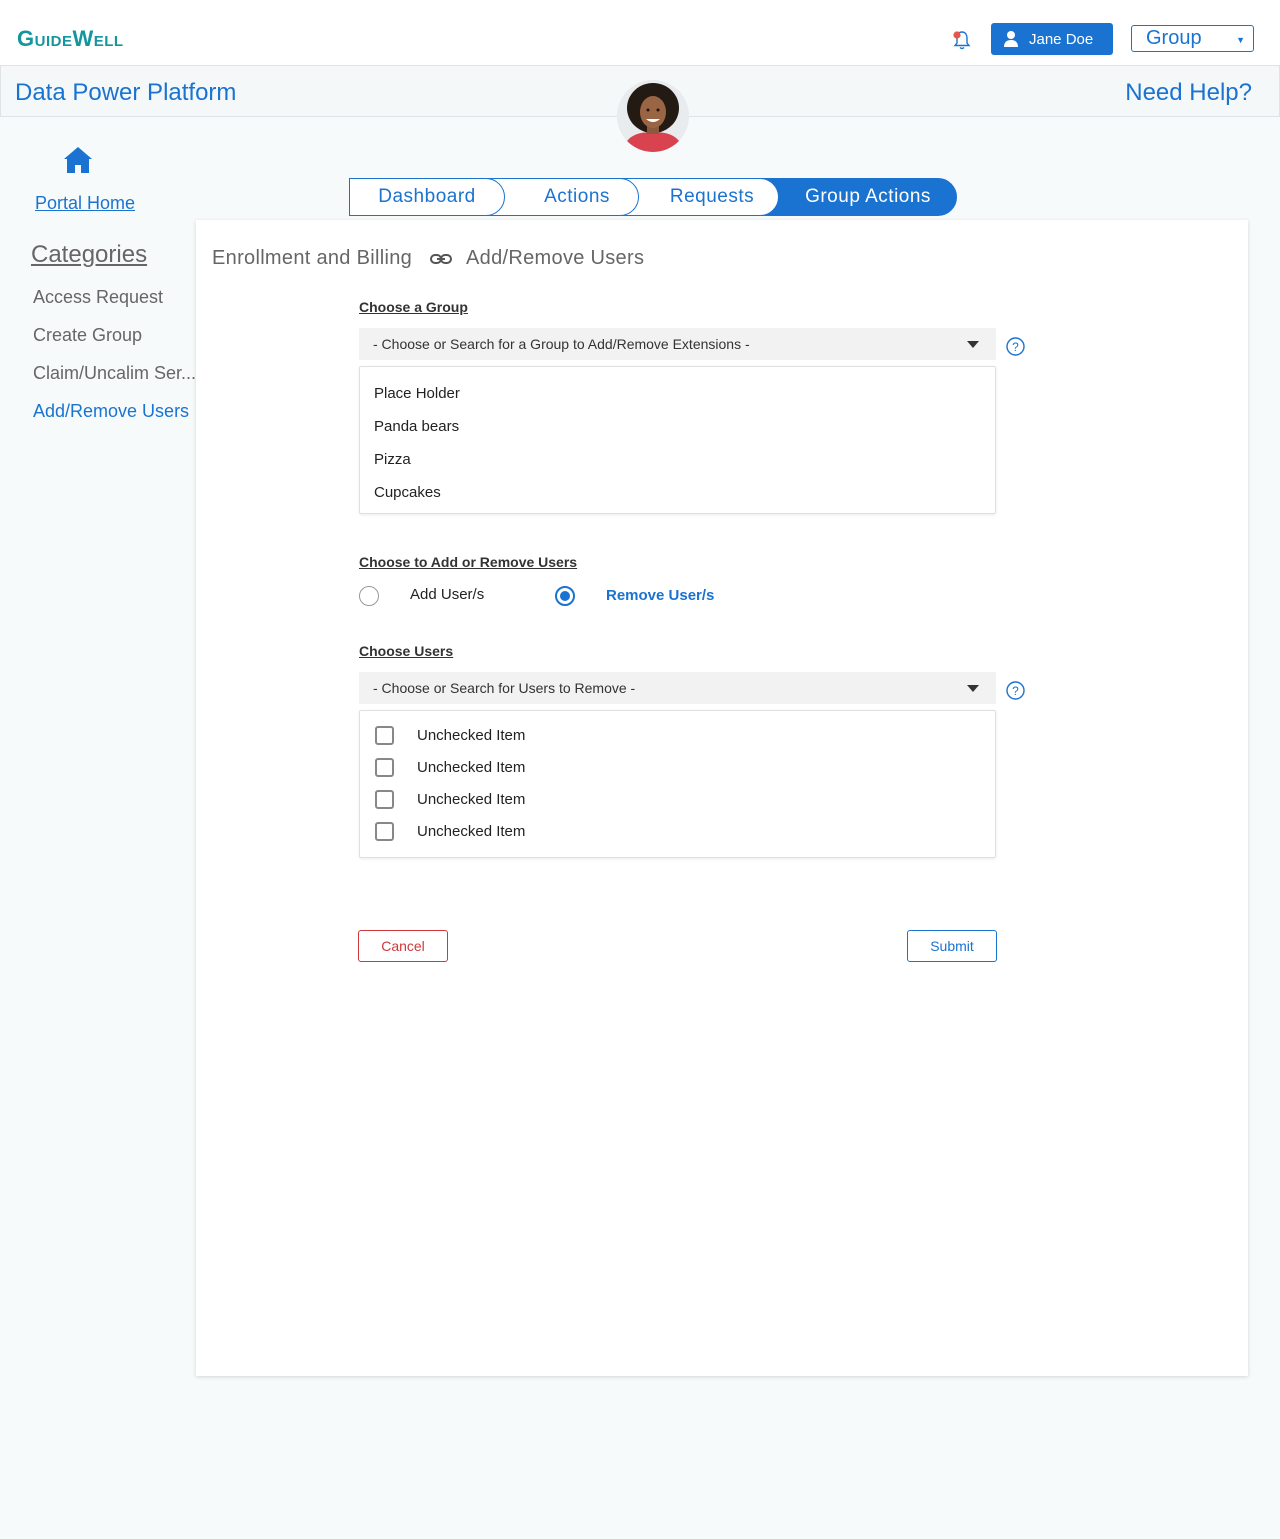 The image size is (1280, 1539). I want to click on avatar-image, so click(653, 116).